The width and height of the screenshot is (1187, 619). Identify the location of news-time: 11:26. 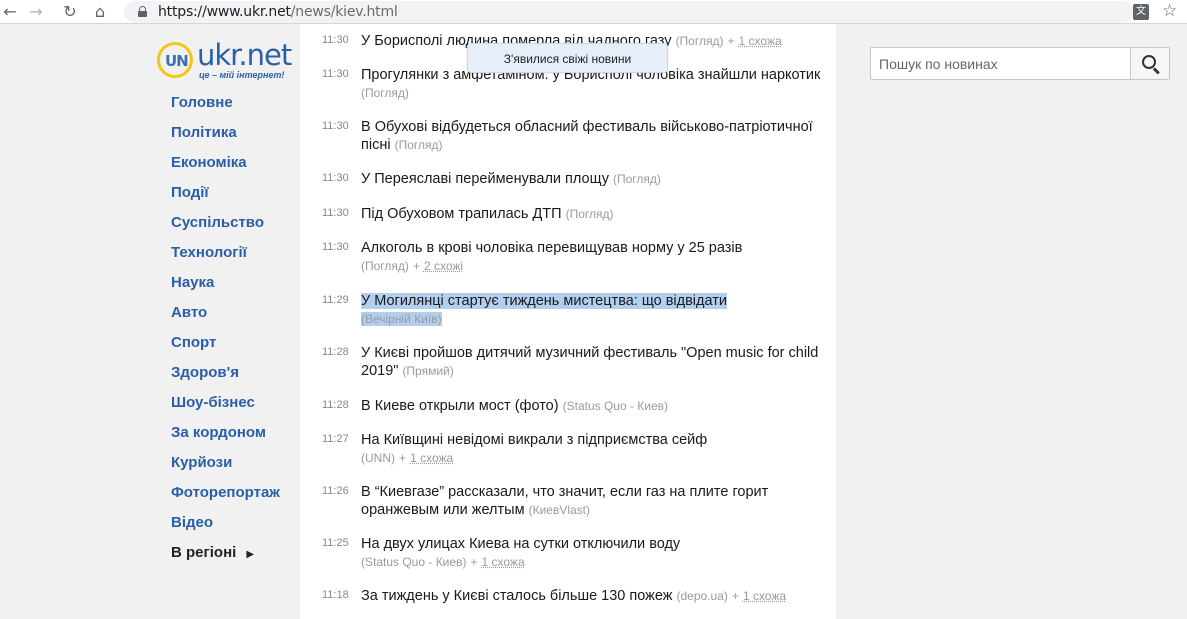
(335, 491).